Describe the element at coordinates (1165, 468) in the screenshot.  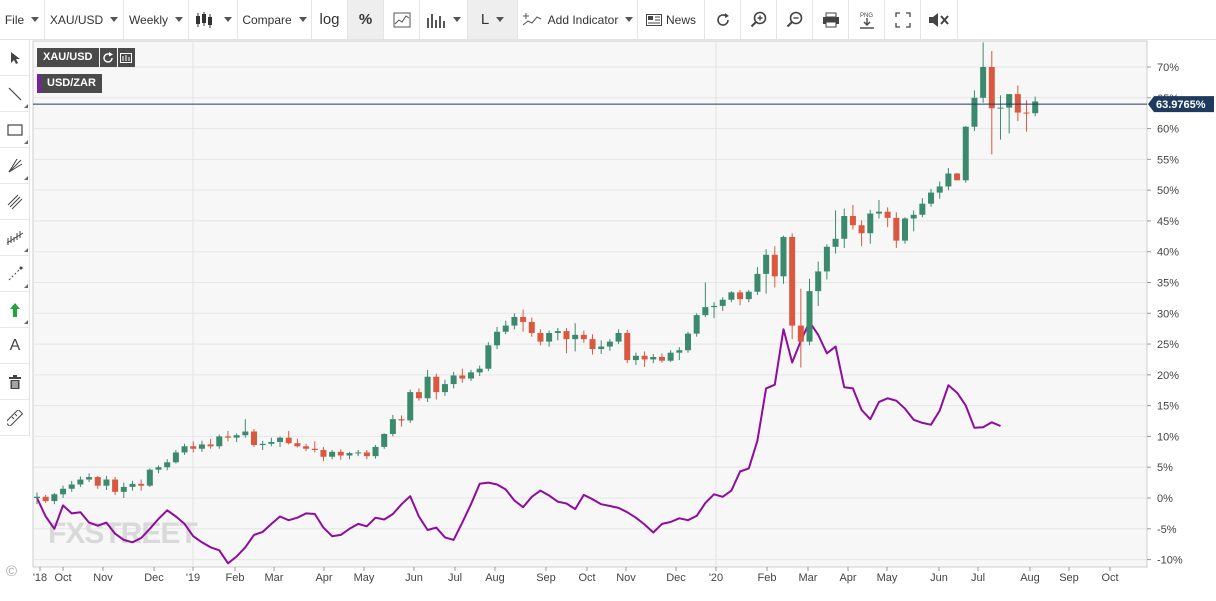
I see `y-tick-label: 5%` at that location.